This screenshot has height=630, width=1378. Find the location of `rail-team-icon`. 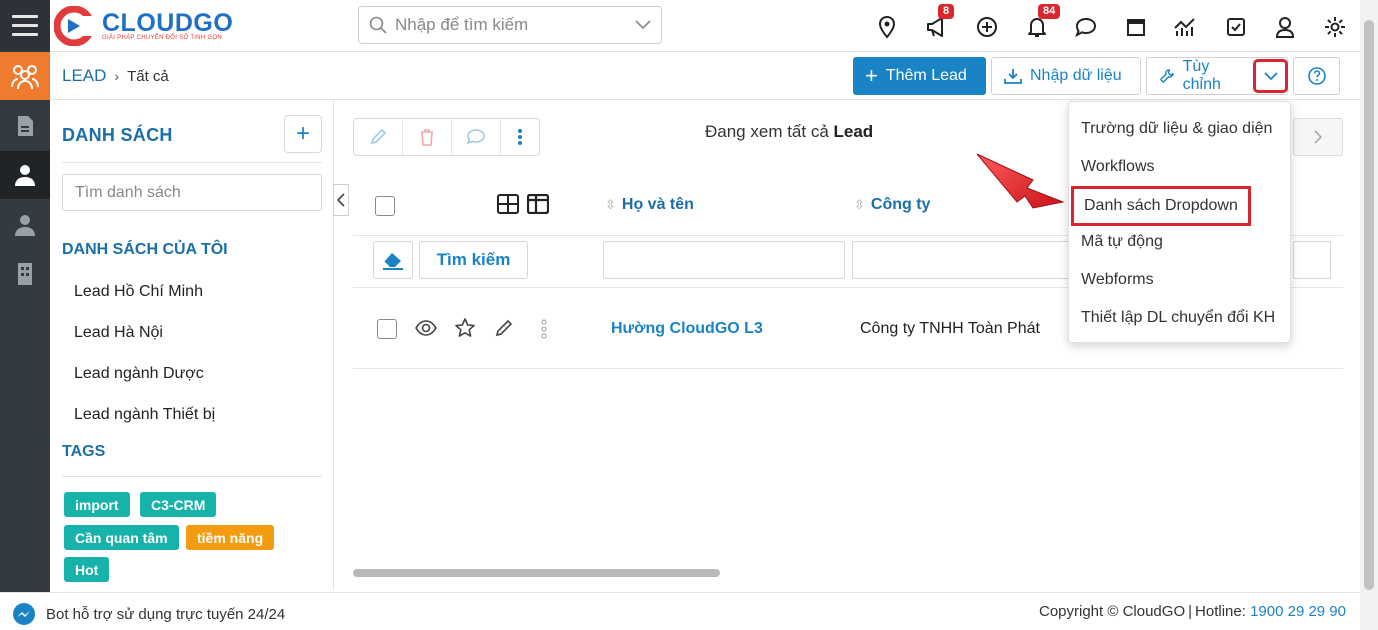

rail-team-icon is located at coordinates (25, 225).